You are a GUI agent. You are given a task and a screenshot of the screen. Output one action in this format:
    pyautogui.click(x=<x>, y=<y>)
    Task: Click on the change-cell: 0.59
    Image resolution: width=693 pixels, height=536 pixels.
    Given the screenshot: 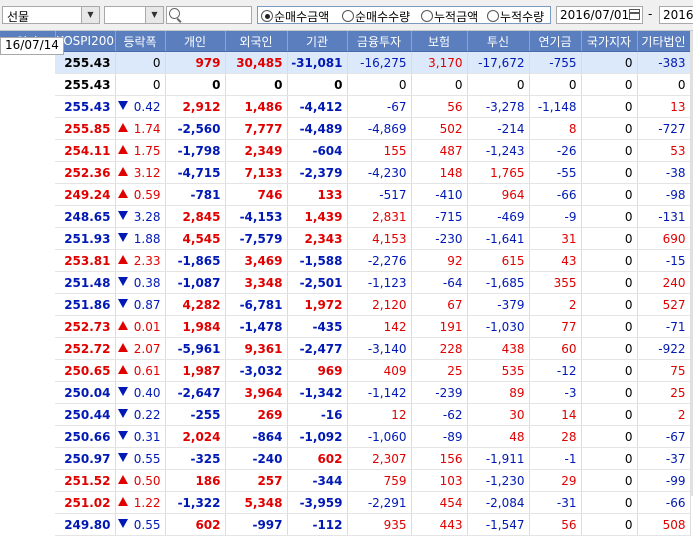 What is the action you would take?
    pyautogui.click(x=140, y=194)
    